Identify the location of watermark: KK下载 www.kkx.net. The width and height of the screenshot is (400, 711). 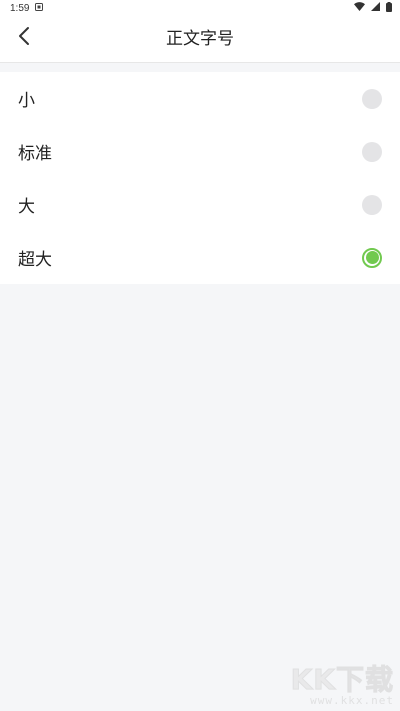
(342, 683).